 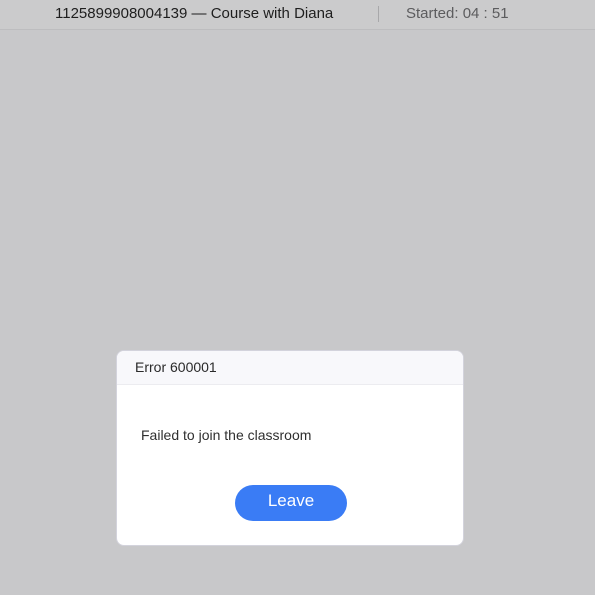 I want to click on leave-button: Leave, so click(x=291, y=503).